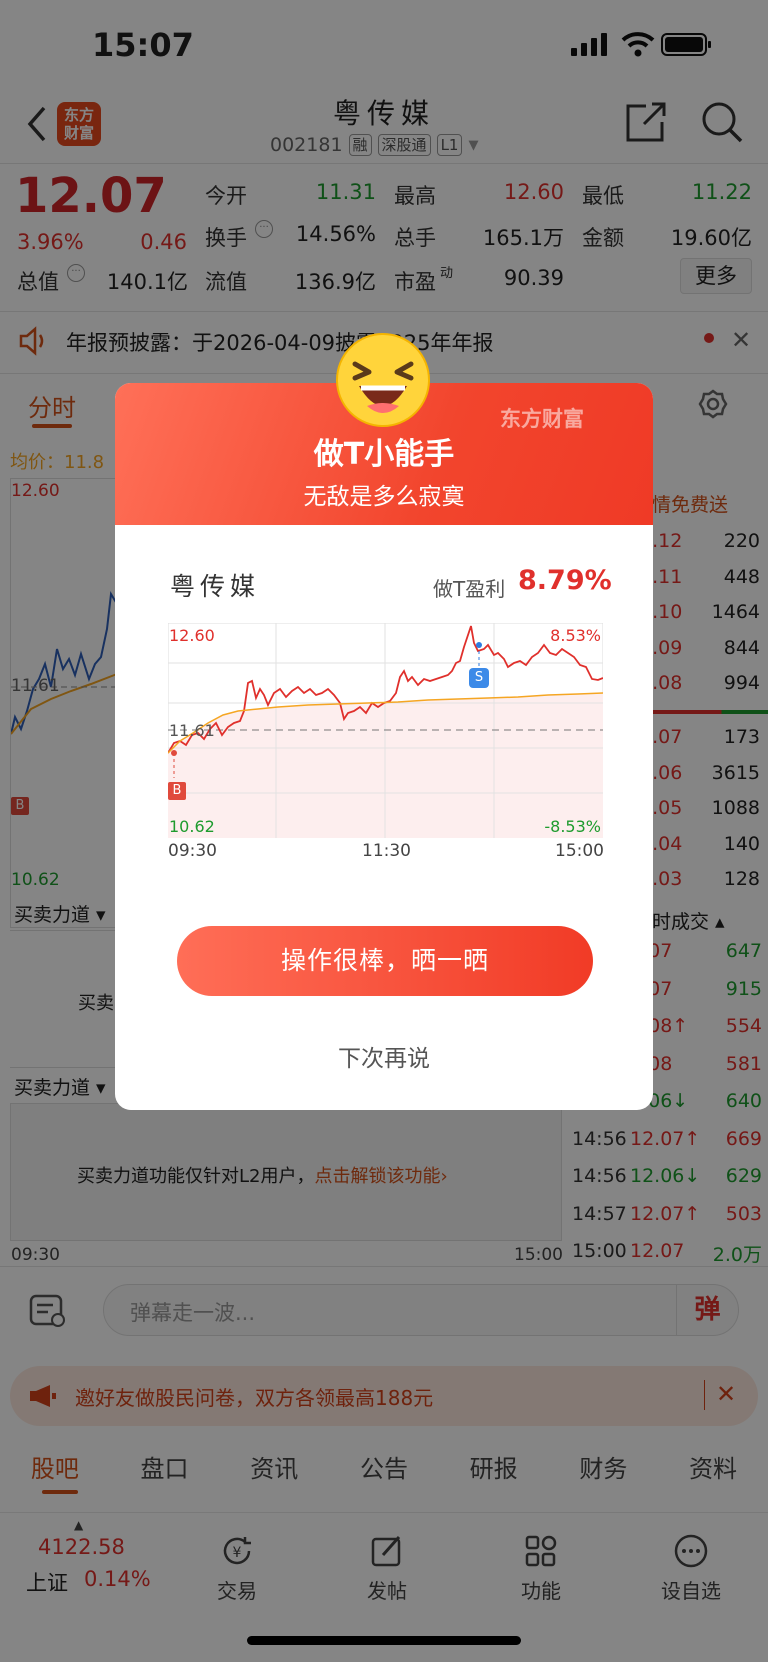 Image resolution: width=768 pixels, height=1662 pixels. Describe the element at coordinates (383, 380) in the screenshot. I see `laughing-emoji-icon` at that location.